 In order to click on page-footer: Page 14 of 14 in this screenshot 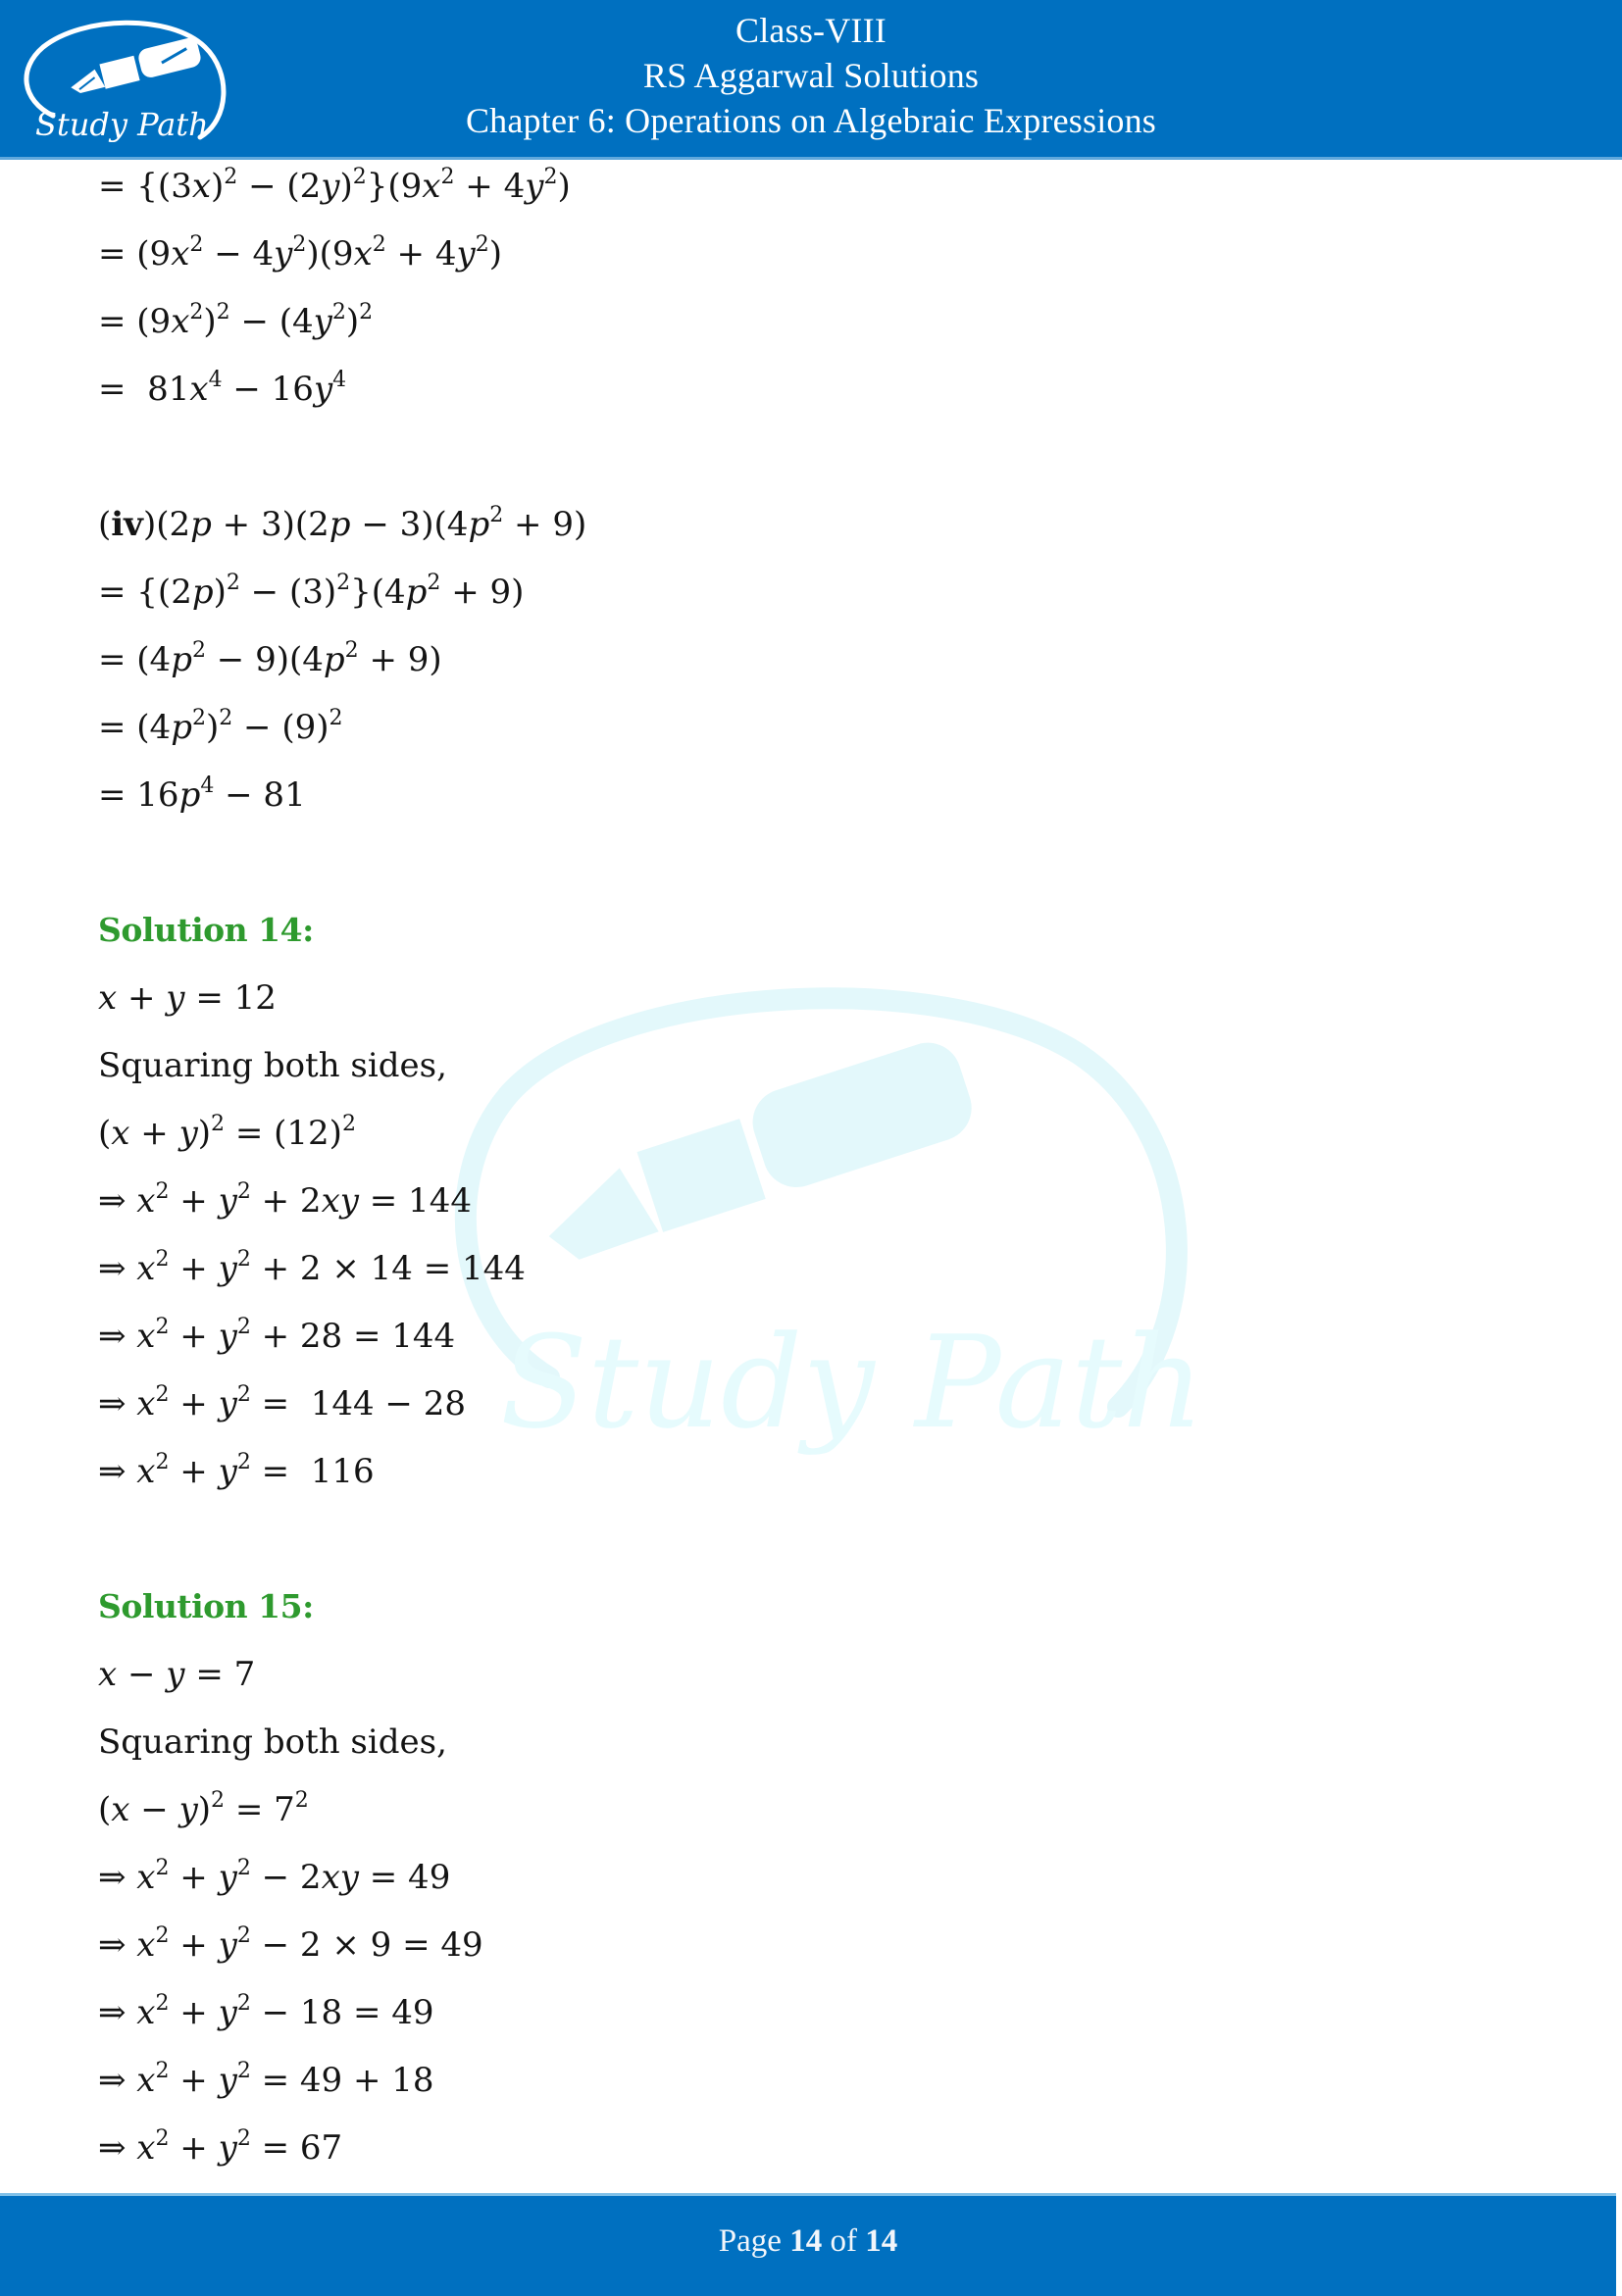, I will do `click(808, 2244)`.